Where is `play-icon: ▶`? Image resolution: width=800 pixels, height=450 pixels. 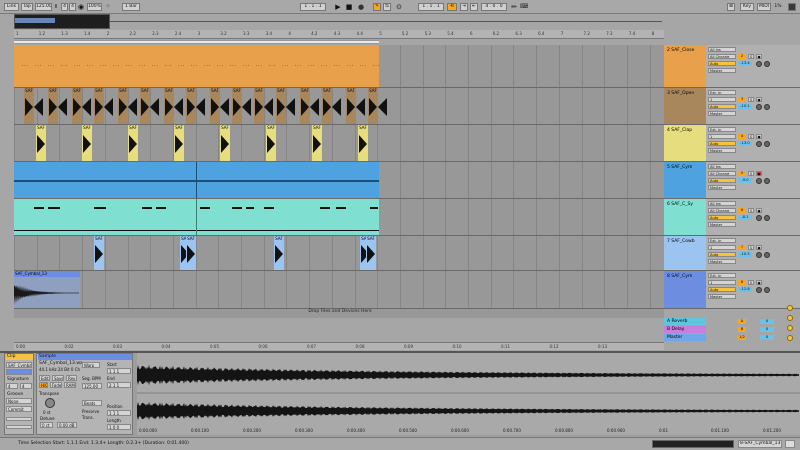 play-icon: ▶ is located at coordinates (338, 7).